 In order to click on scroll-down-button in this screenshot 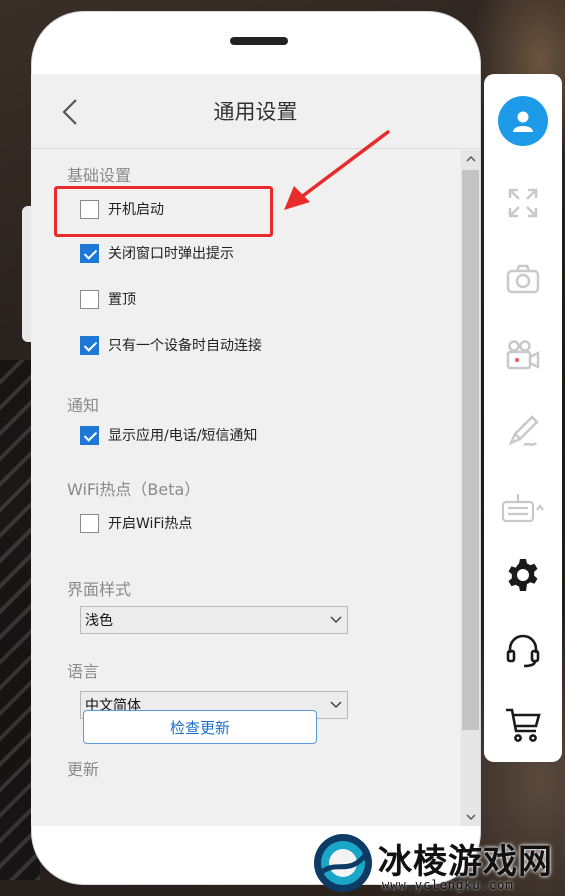, I will do `click(470, 817)`.